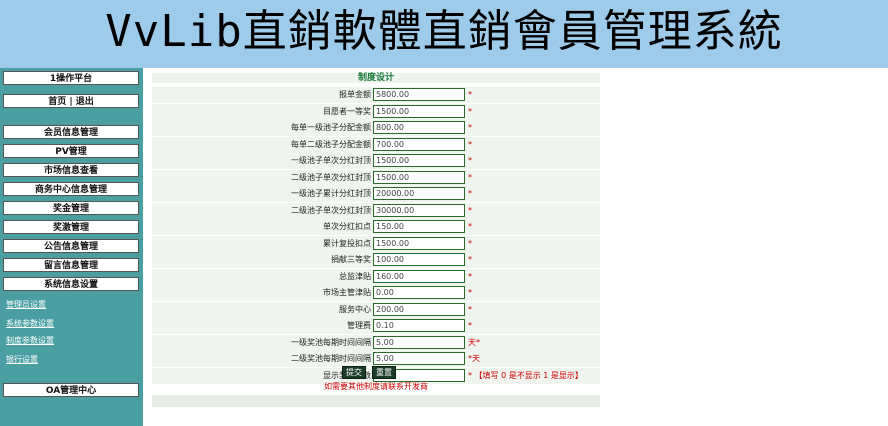  What do you see at coordinates (331, 127) in the screenshot?
I see `field-label: 每单一级池子分配金额` at bounding box center [331, 127].